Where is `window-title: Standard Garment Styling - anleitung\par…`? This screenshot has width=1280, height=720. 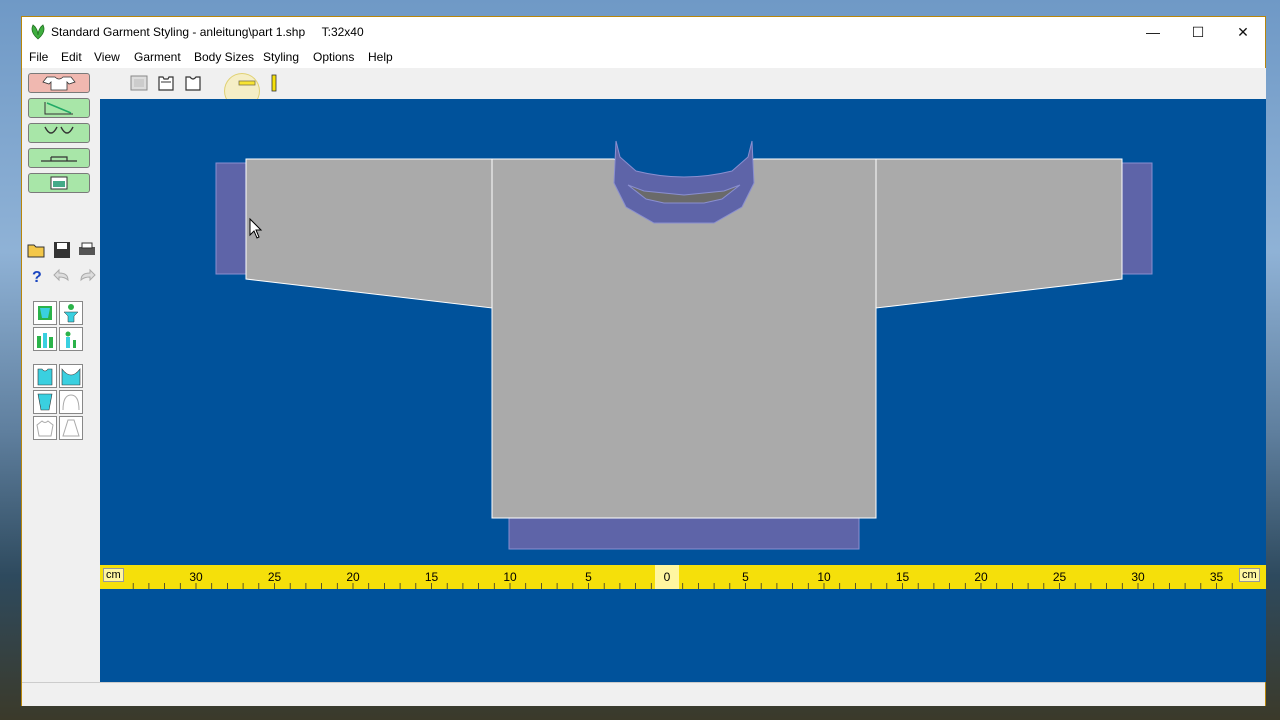 window-title: Standard Garment Styling - anleitung\par… is located at coordinates (207, 32).